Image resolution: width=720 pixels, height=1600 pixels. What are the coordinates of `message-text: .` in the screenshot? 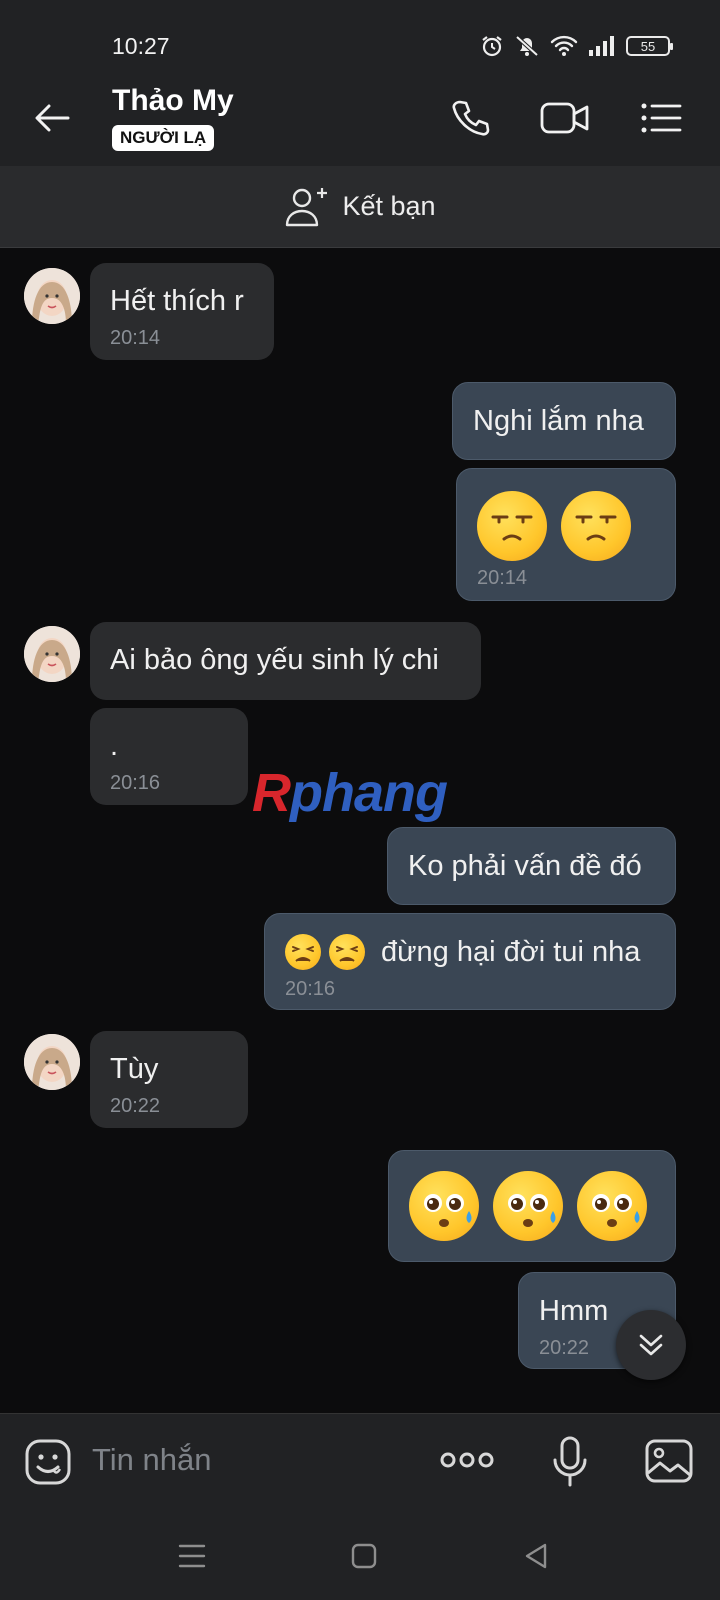 It's located at (114, 746).